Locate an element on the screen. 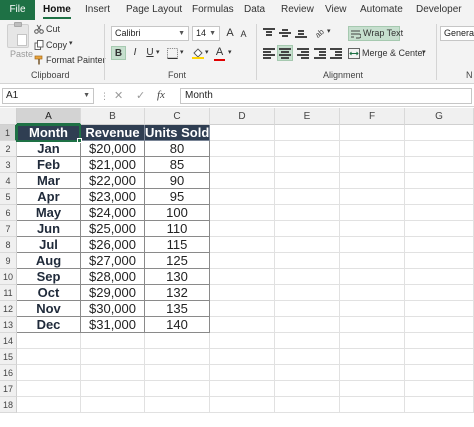 This screenshot has height=427, width=474. table-cell: 80 is located at coordinates (177, 149).